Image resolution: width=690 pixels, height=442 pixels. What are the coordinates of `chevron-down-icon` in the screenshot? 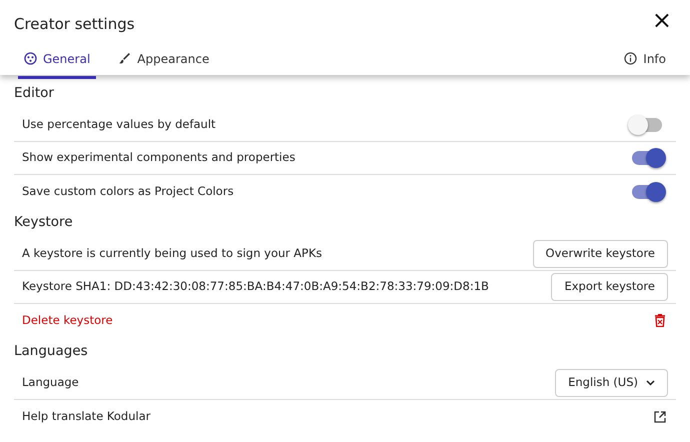 It's located at (650, 383).